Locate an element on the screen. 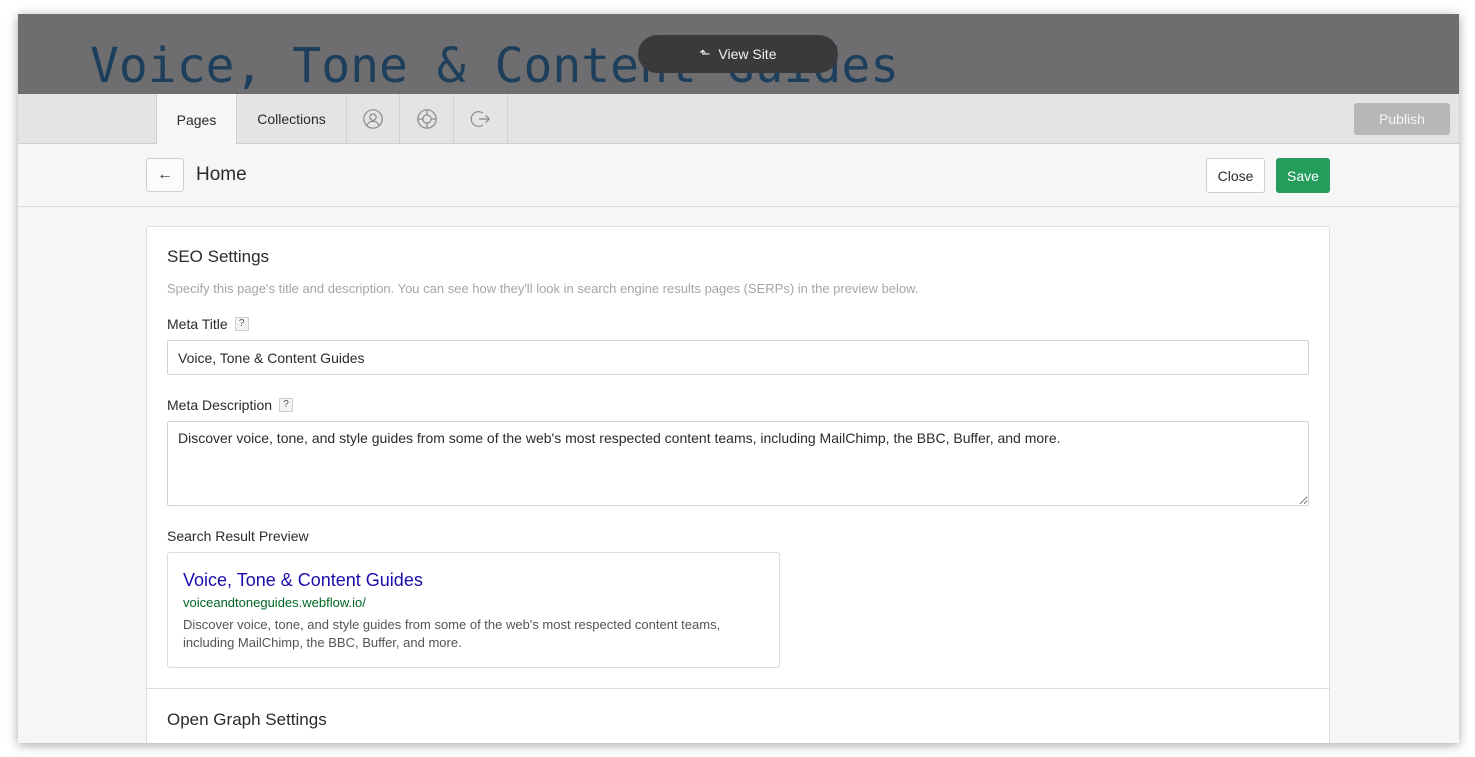 This screenshot has height=757, width=1475. publish-button: Publish is located at coordinates (1402, 119).